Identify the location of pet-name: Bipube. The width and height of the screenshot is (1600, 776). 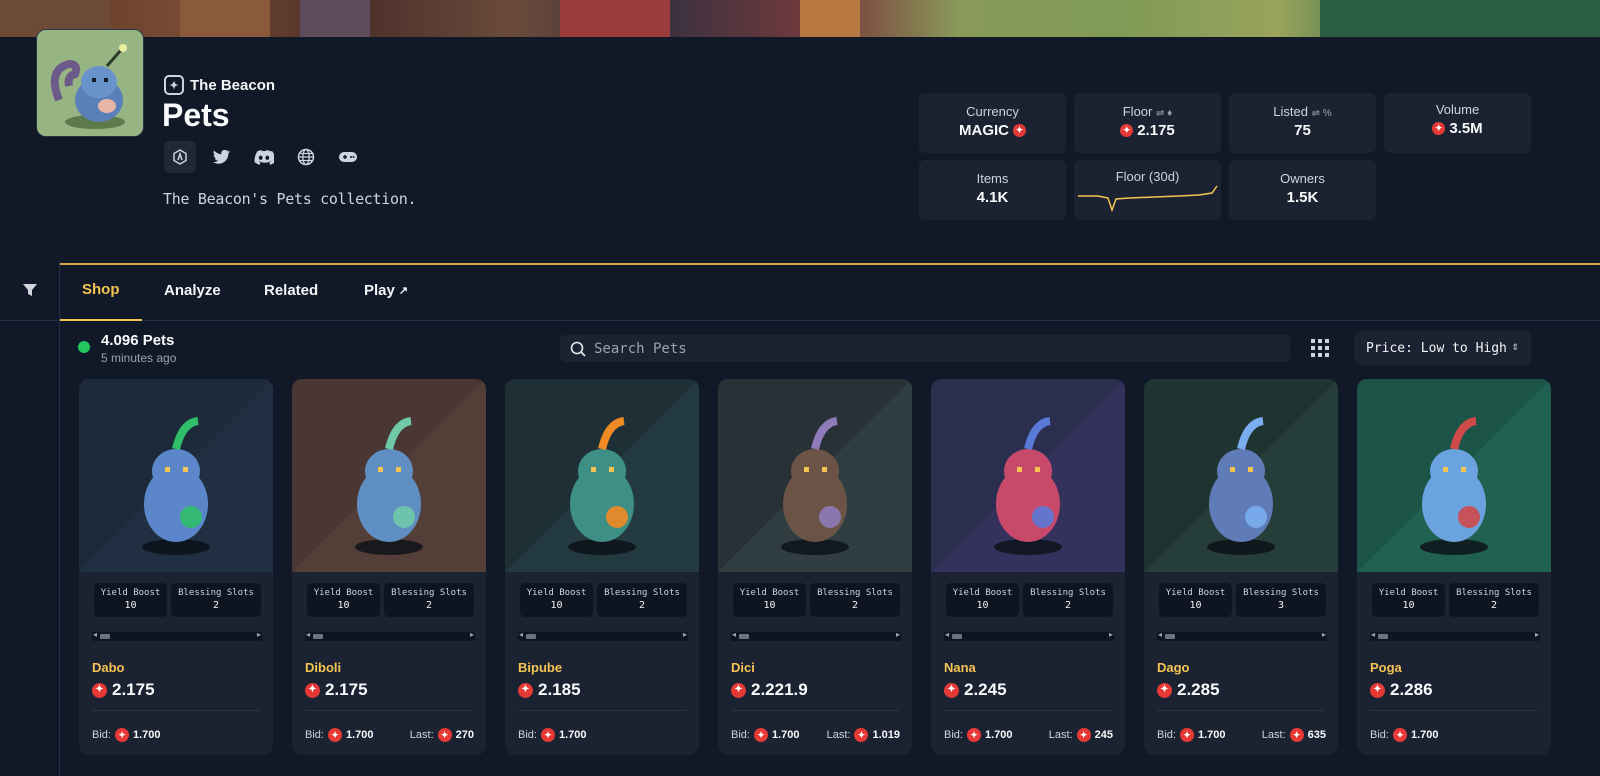
(540, 667).